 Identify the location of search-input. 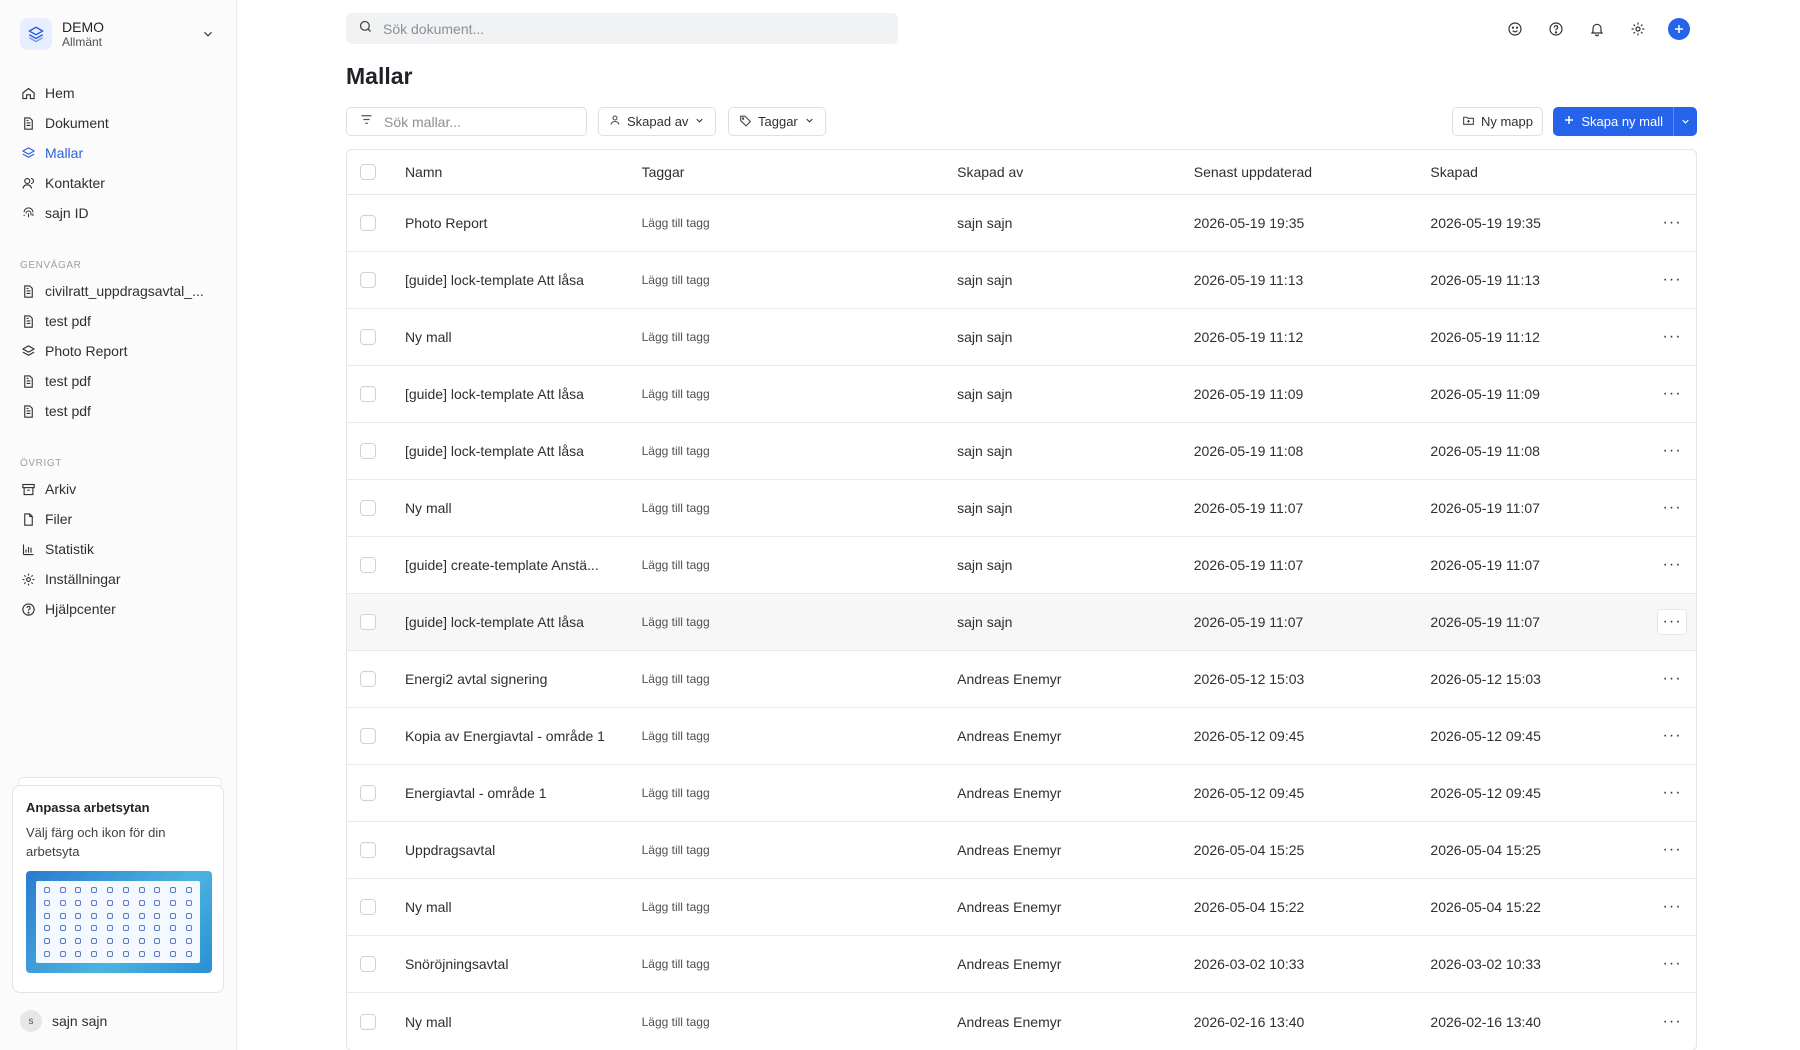
(623, 28).